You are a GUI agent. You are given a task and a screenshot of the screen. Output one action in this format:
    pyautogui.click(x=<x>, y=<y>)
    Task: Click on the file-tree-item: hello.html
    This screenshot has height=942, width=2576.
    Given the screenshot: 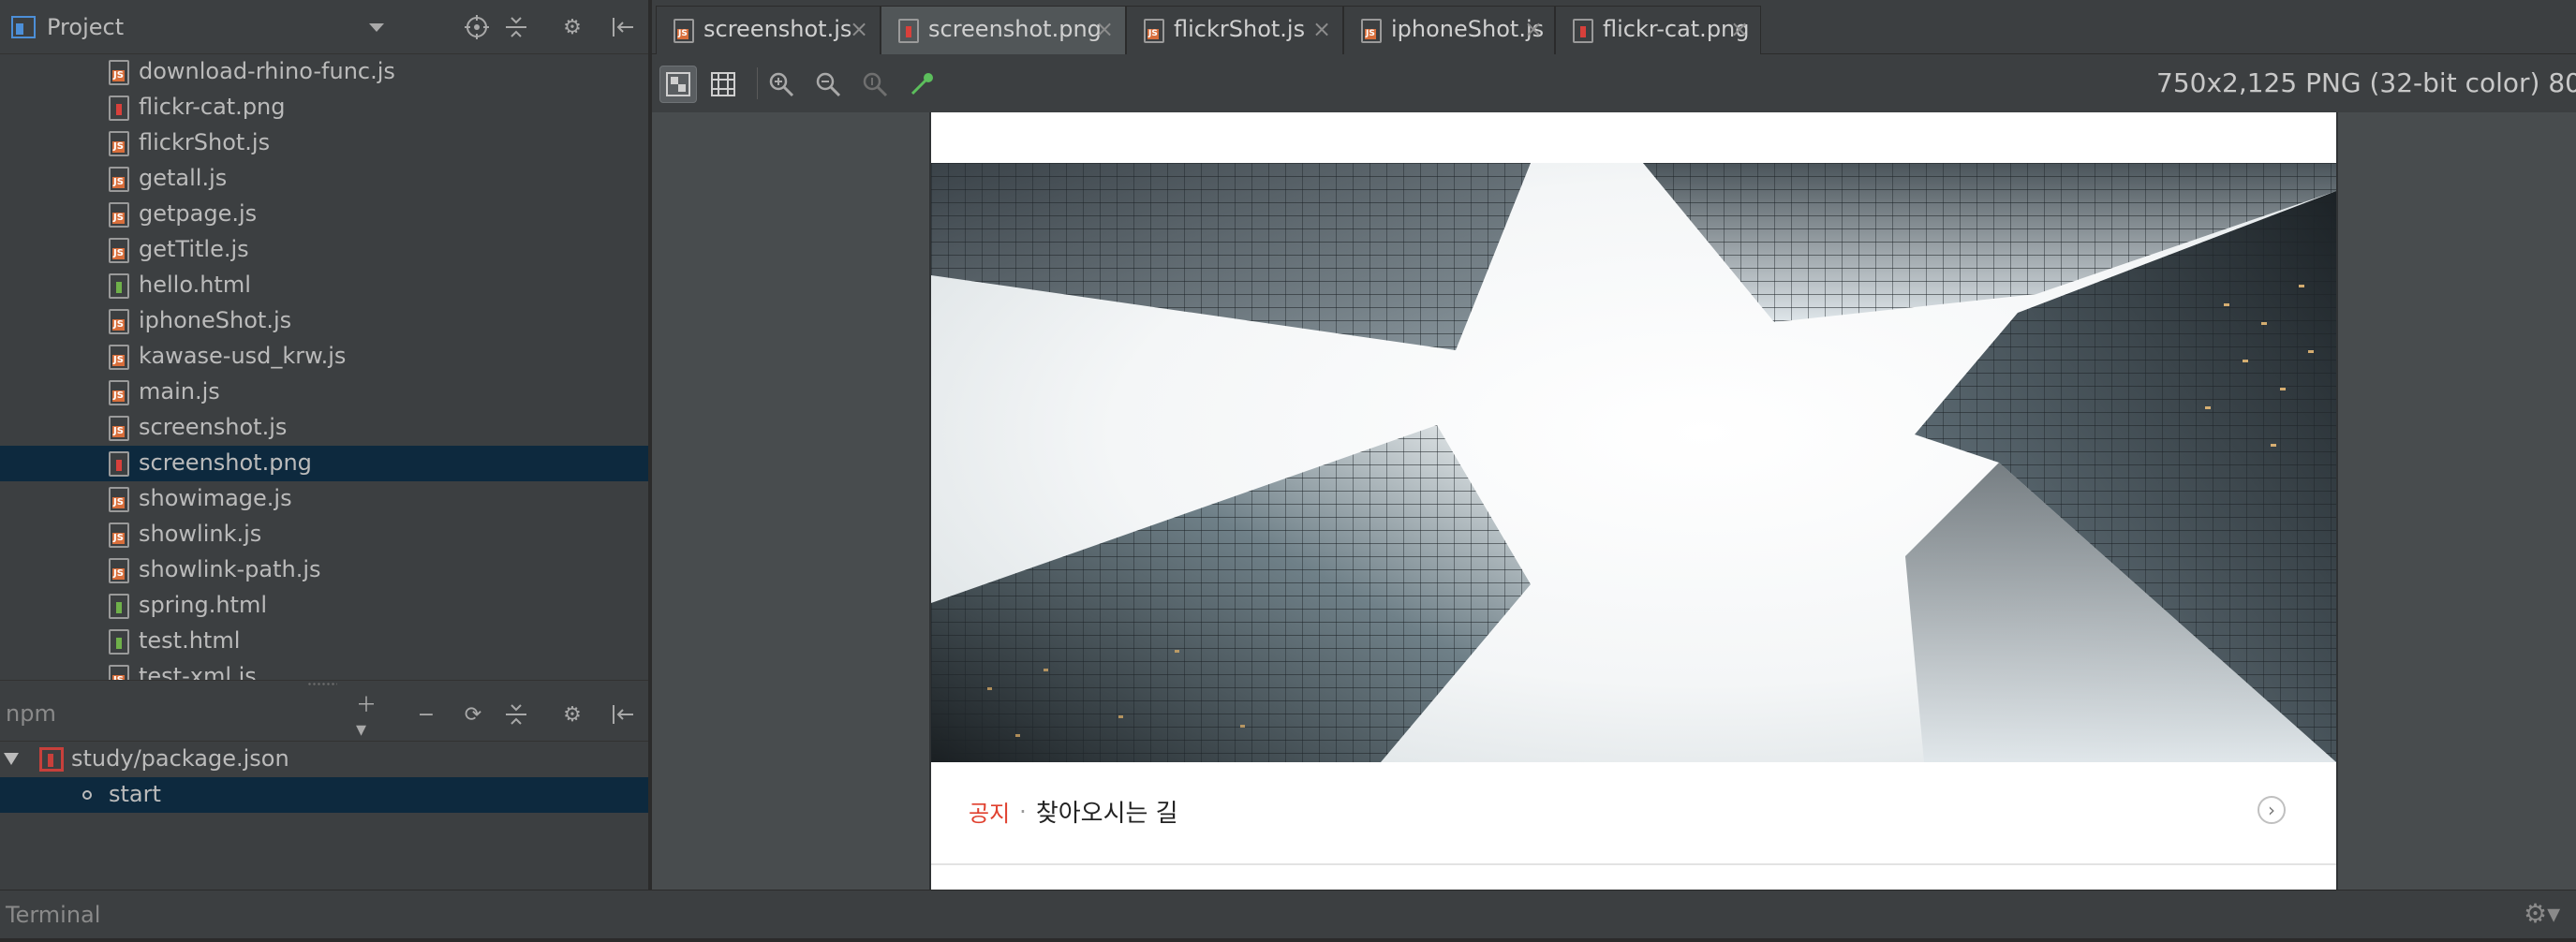 What is the action you would take?
    pyautogui.click(x=324, y=285)
    